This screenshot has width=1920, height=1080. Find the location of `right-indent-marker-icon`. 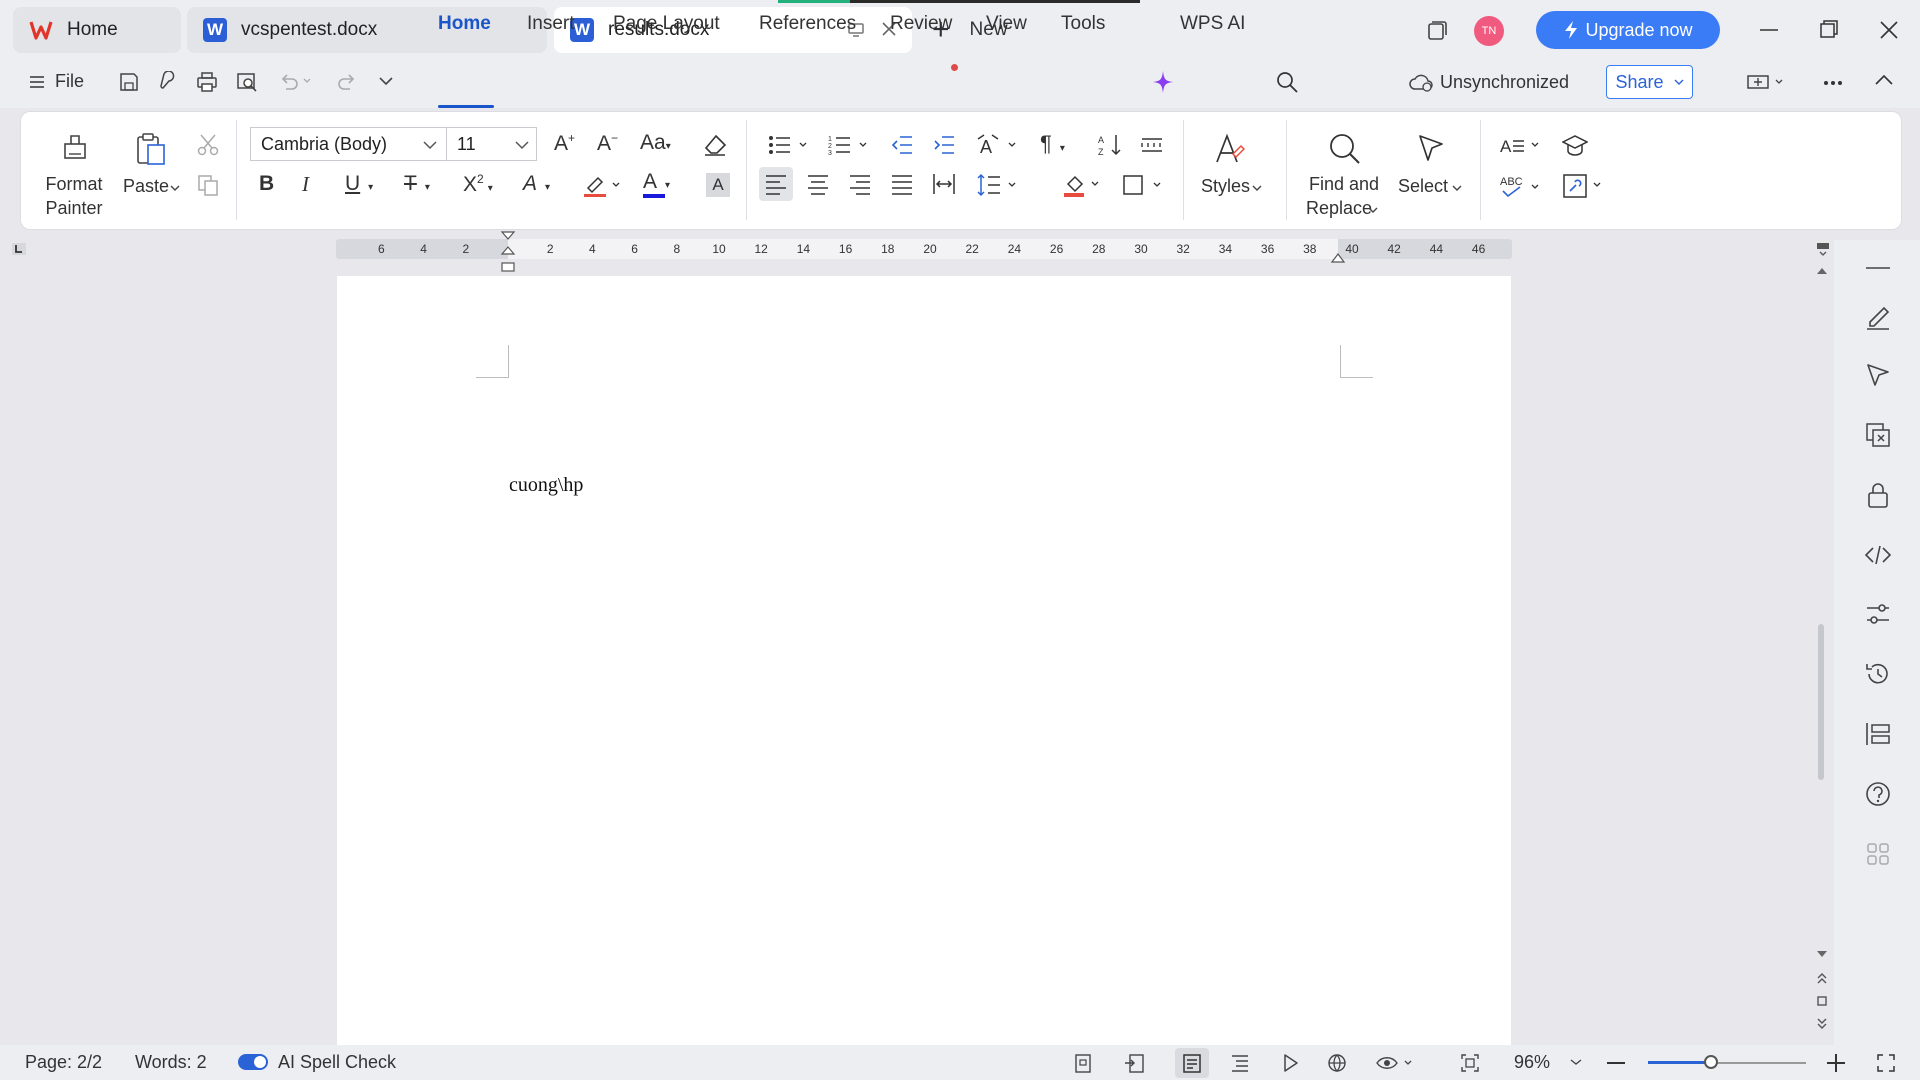

right-indent-marker-icon is located at coordinates (1338, 257).